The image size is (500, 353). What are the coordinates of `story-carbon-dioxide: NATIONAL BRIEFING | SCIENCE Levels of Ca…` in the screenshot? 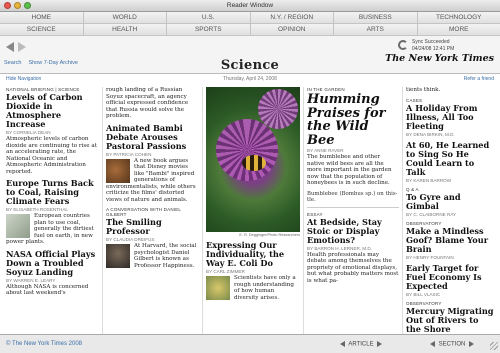 It's located at (53, 131).